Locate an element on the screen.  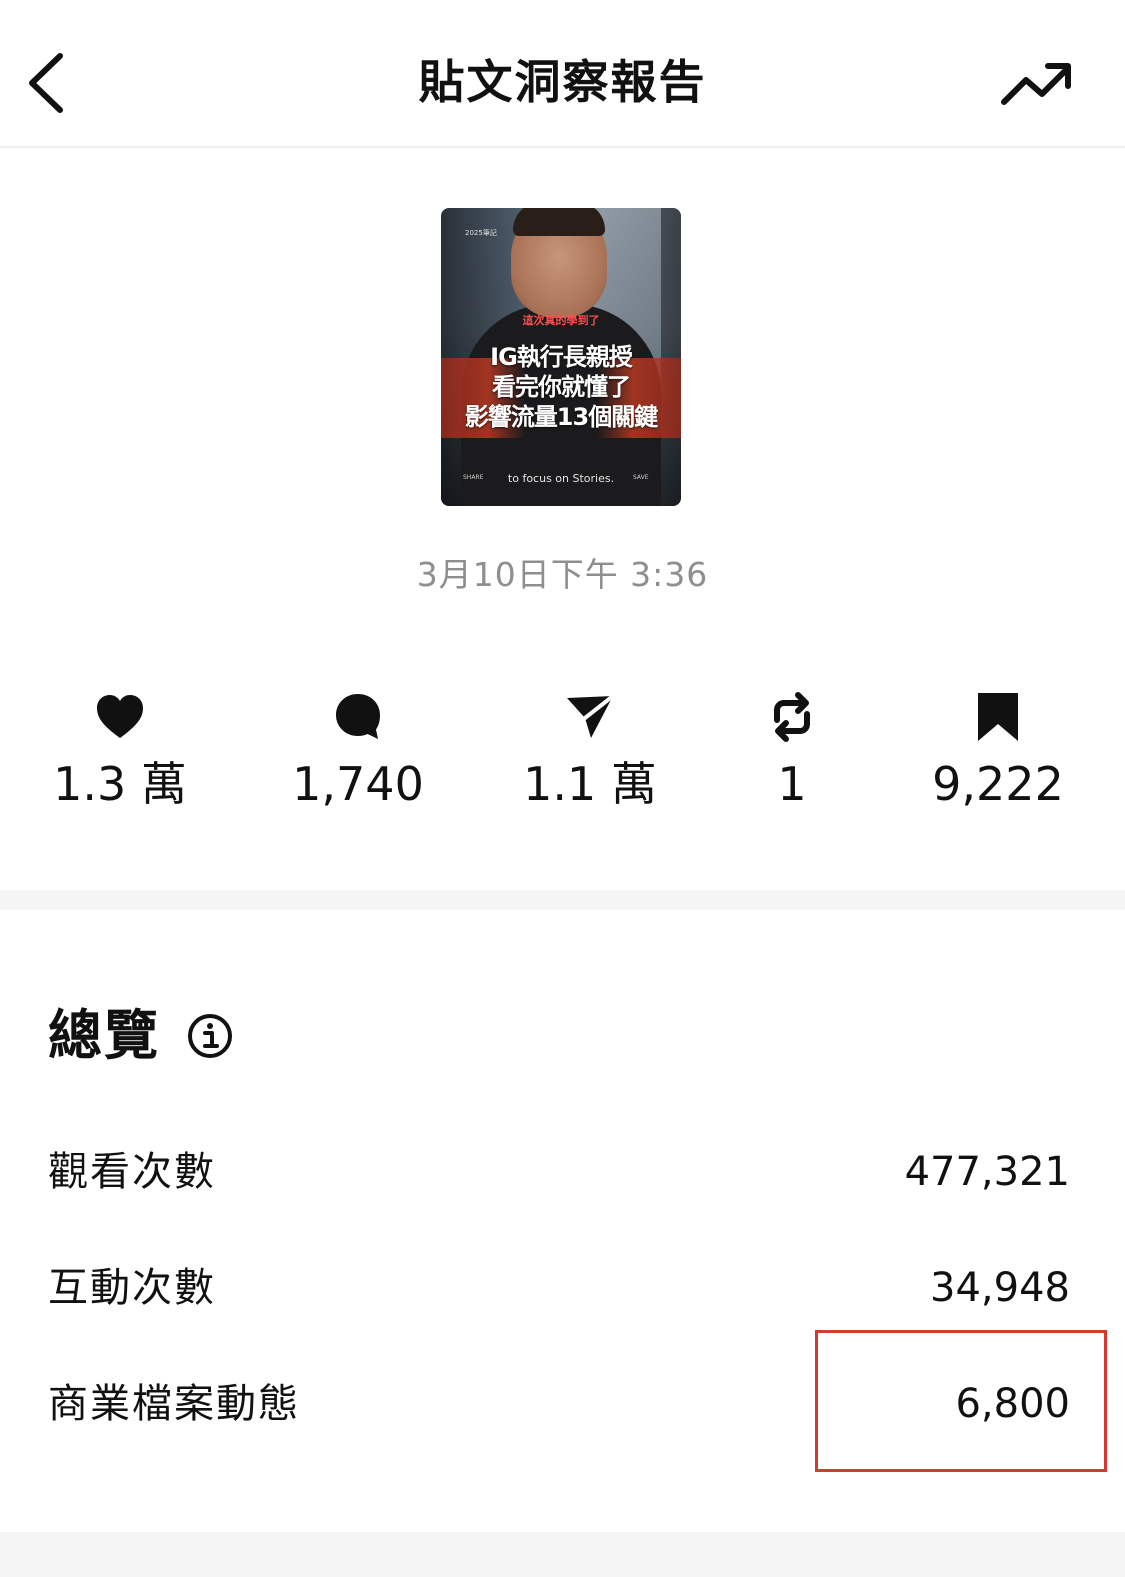
stat-likes: 1.3 萬 is located at coordinates (120, 752).